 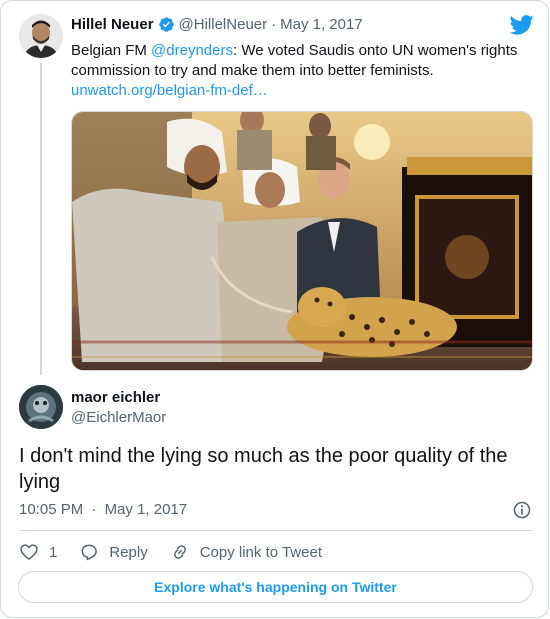 I want to click on explore-twitter-button: Explore what's happening on Twitter, so click(x=275, y=587).